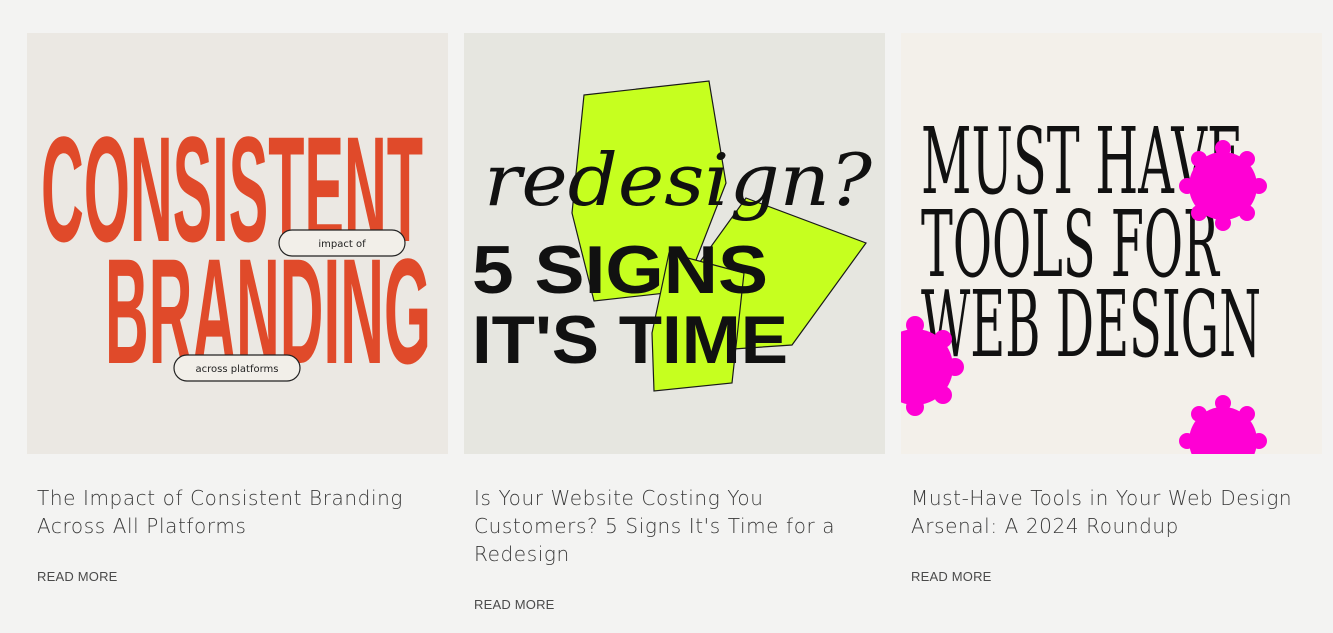 This screenshot has width=1333, height=633. I want to click on script-word: redesign?, so click(678, 180).